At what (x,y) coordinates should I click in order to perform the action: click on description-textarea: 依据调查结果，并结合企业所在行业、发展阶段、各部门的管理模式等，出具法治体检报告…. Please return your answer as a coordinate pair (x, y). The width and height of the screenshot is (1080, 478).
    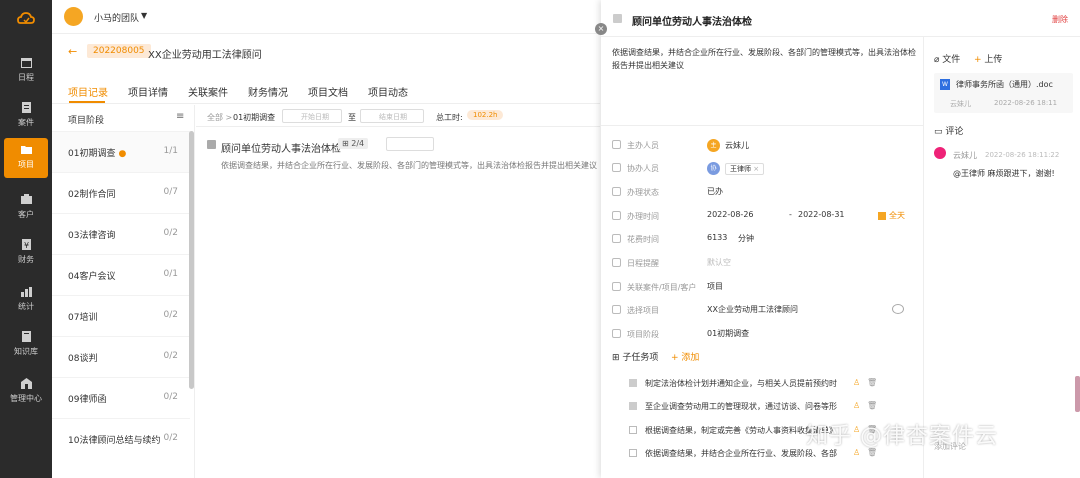
    Looking at the image, I should click on (764, 59).